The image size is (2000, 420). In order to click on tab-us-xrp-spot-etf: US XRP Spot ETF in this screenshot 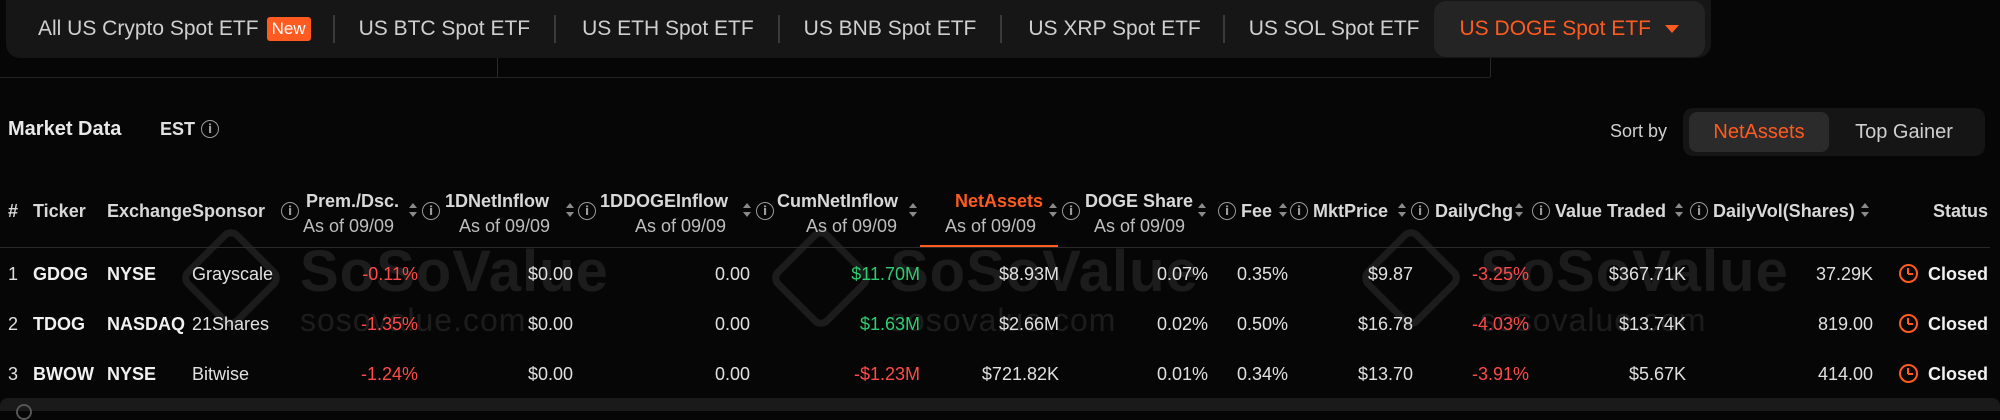, I will do `click(1114, 29)`.